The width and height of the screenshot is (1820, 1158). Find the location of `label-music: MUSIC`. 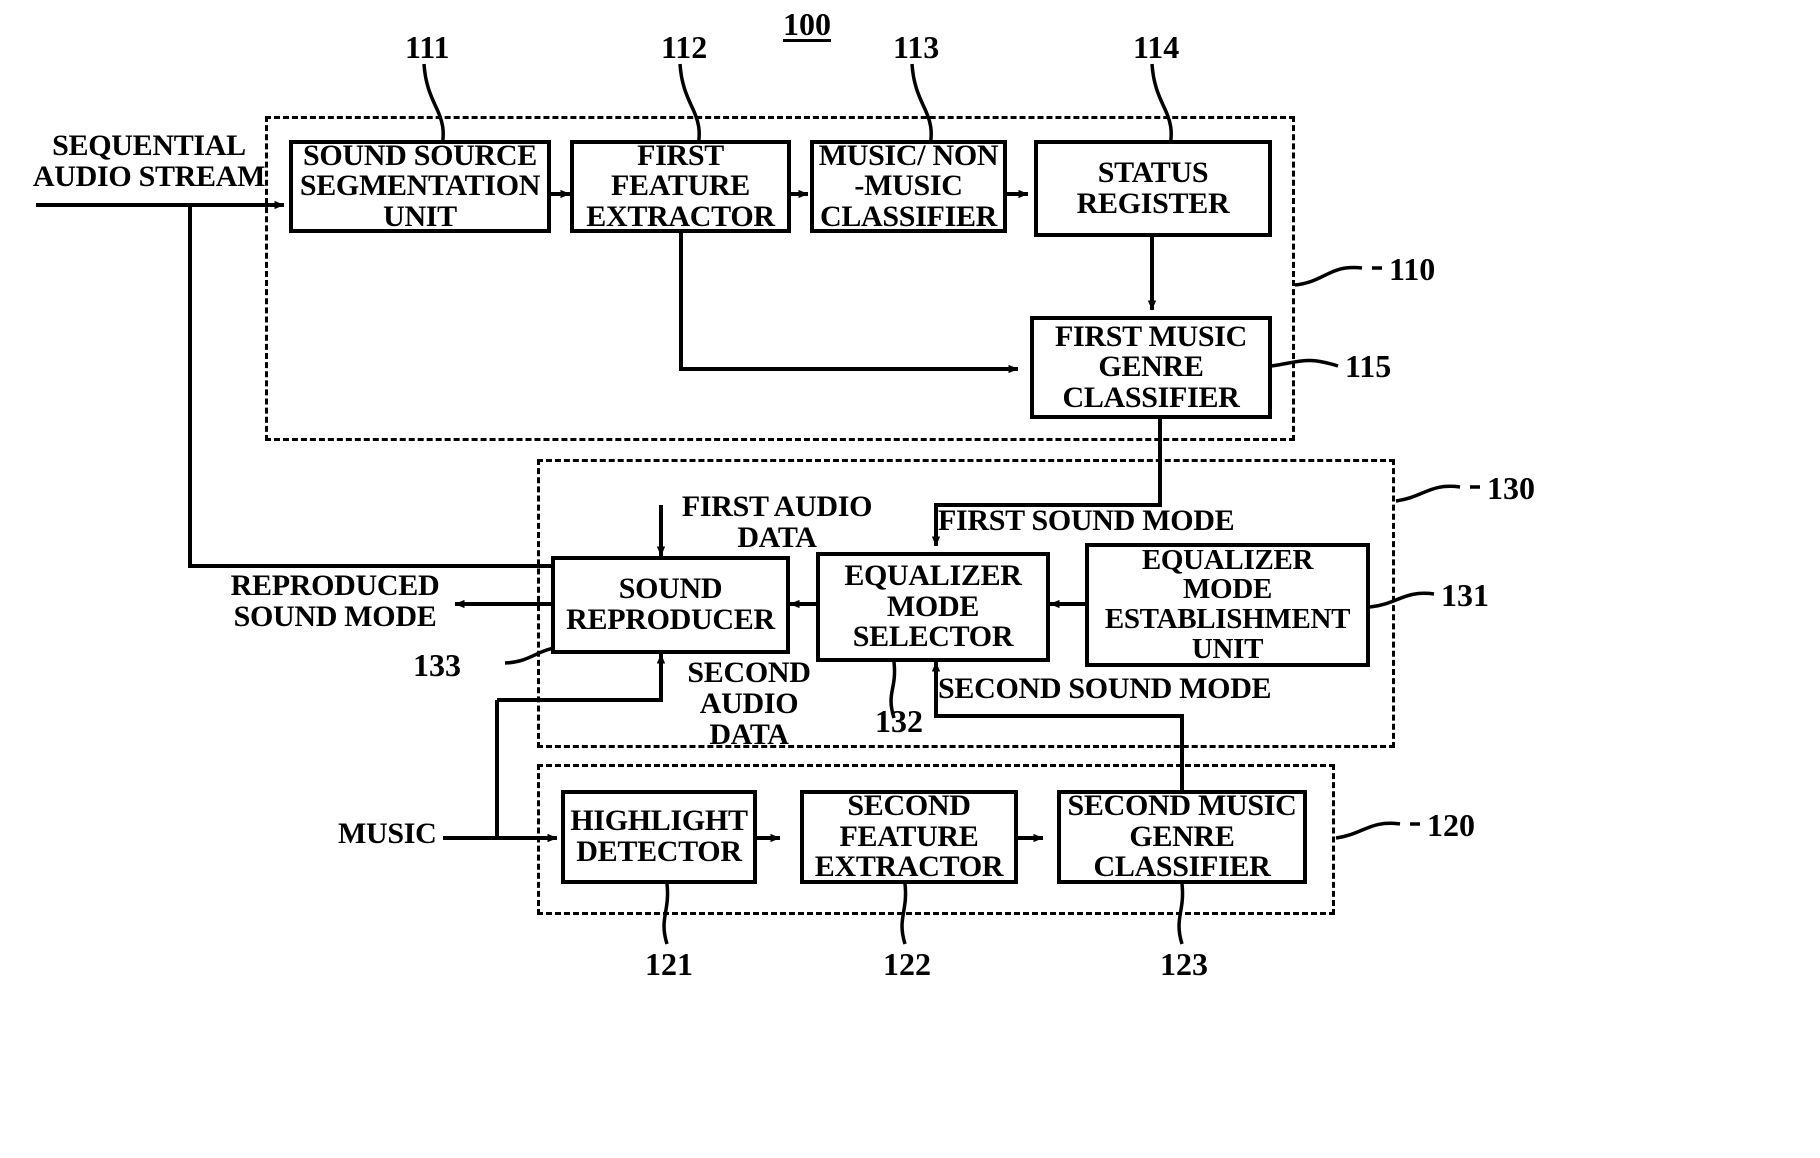

label-music: MUSIC is located at coordinates (387, 833).